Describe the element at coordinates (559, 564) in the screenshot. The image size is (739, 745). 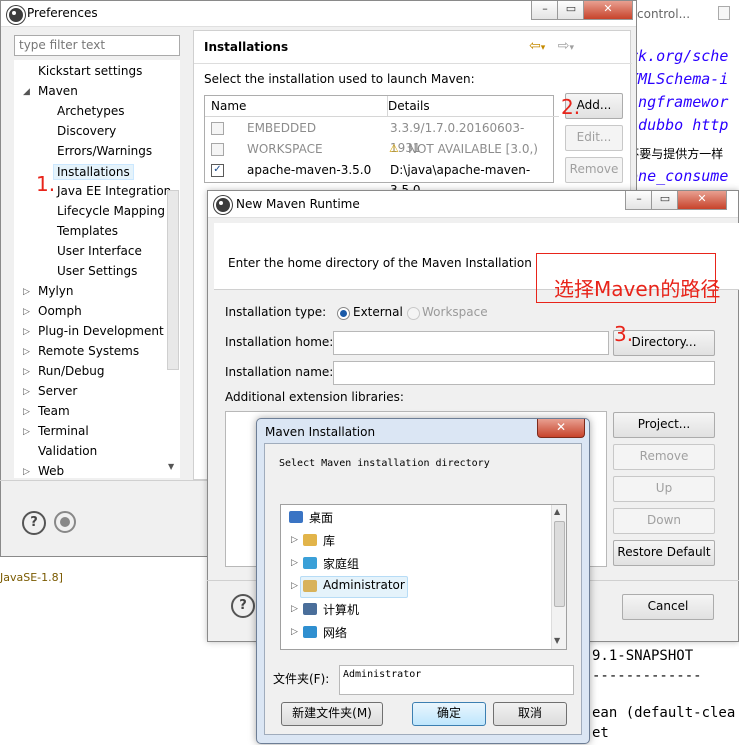
I see `scroll-thumb` at that location.